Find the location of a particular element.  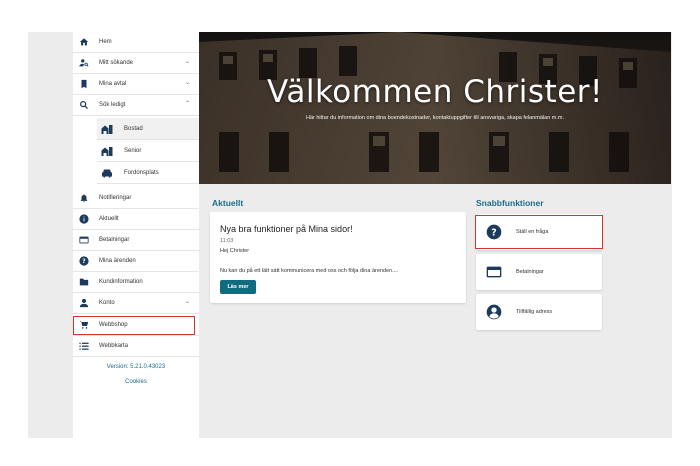

chevron-up-icon: ⌃ is located at coordinates (188, 104).